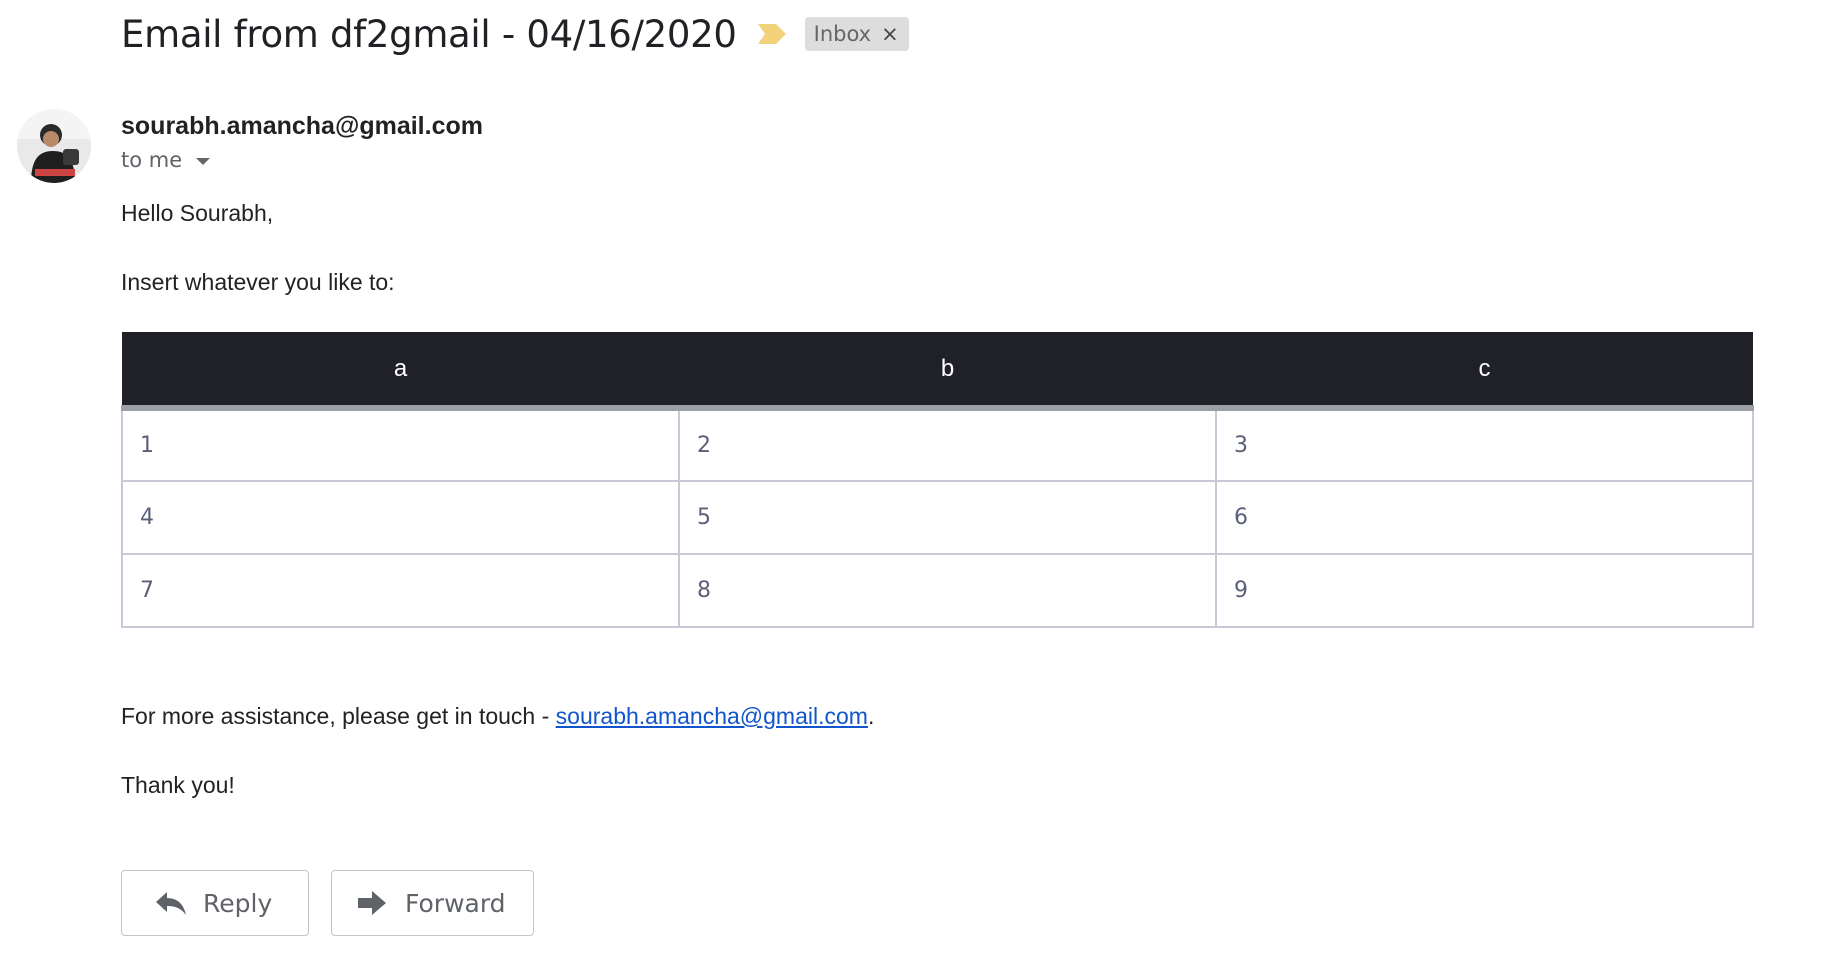 The height and width of the screenshot is (954, 1842). I want to click on table-cell: 4, so click(400, 517).